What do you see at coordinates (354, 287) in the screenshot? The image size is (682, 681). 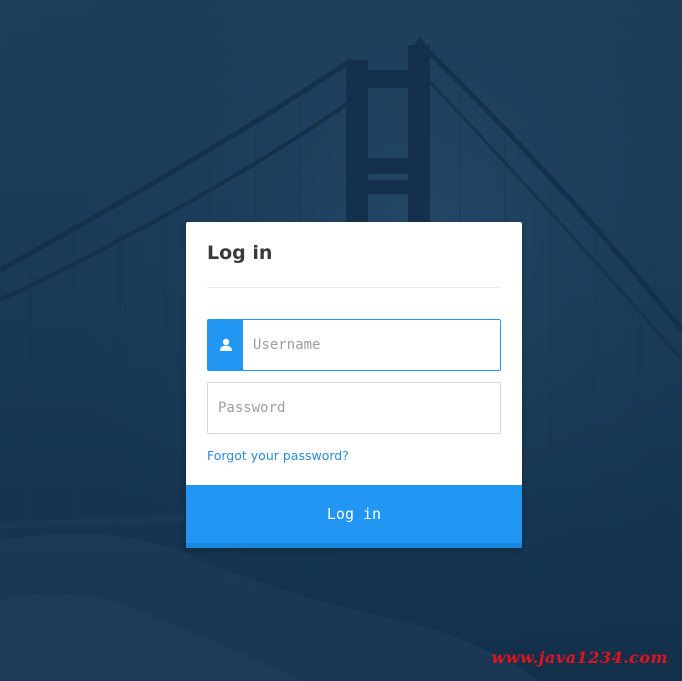 I see `title-divider` at bounding box center [354, 287].